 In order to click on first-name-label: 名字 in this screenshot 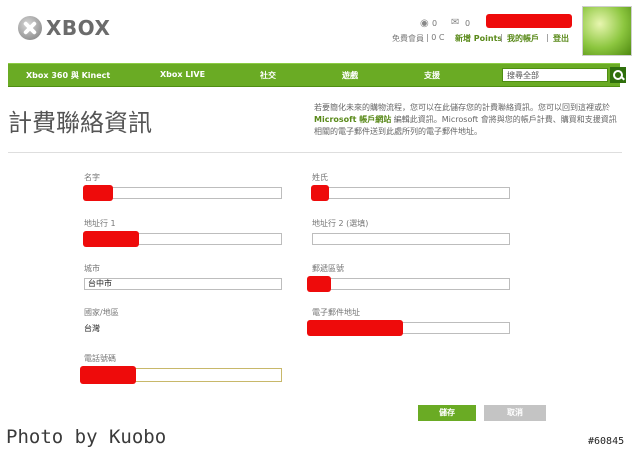, I will do `click(92, 177)`.